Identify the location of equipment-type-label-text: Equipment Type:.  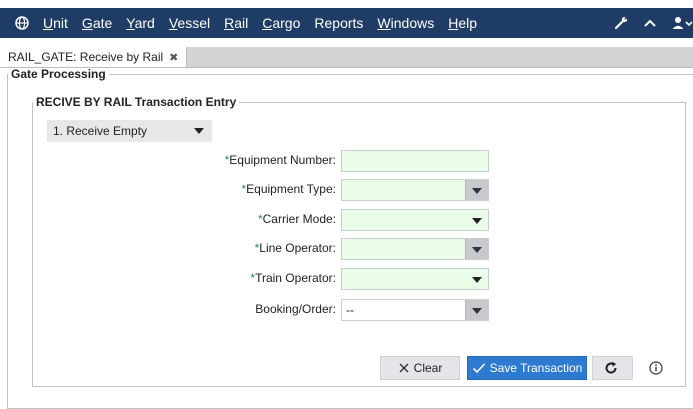
(291, 189).